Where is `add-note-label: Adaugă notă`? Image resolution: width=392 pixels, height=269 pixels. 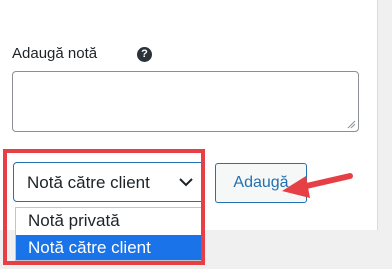 add-note-label: Adaugă notă is located at coordinates (55, 53).